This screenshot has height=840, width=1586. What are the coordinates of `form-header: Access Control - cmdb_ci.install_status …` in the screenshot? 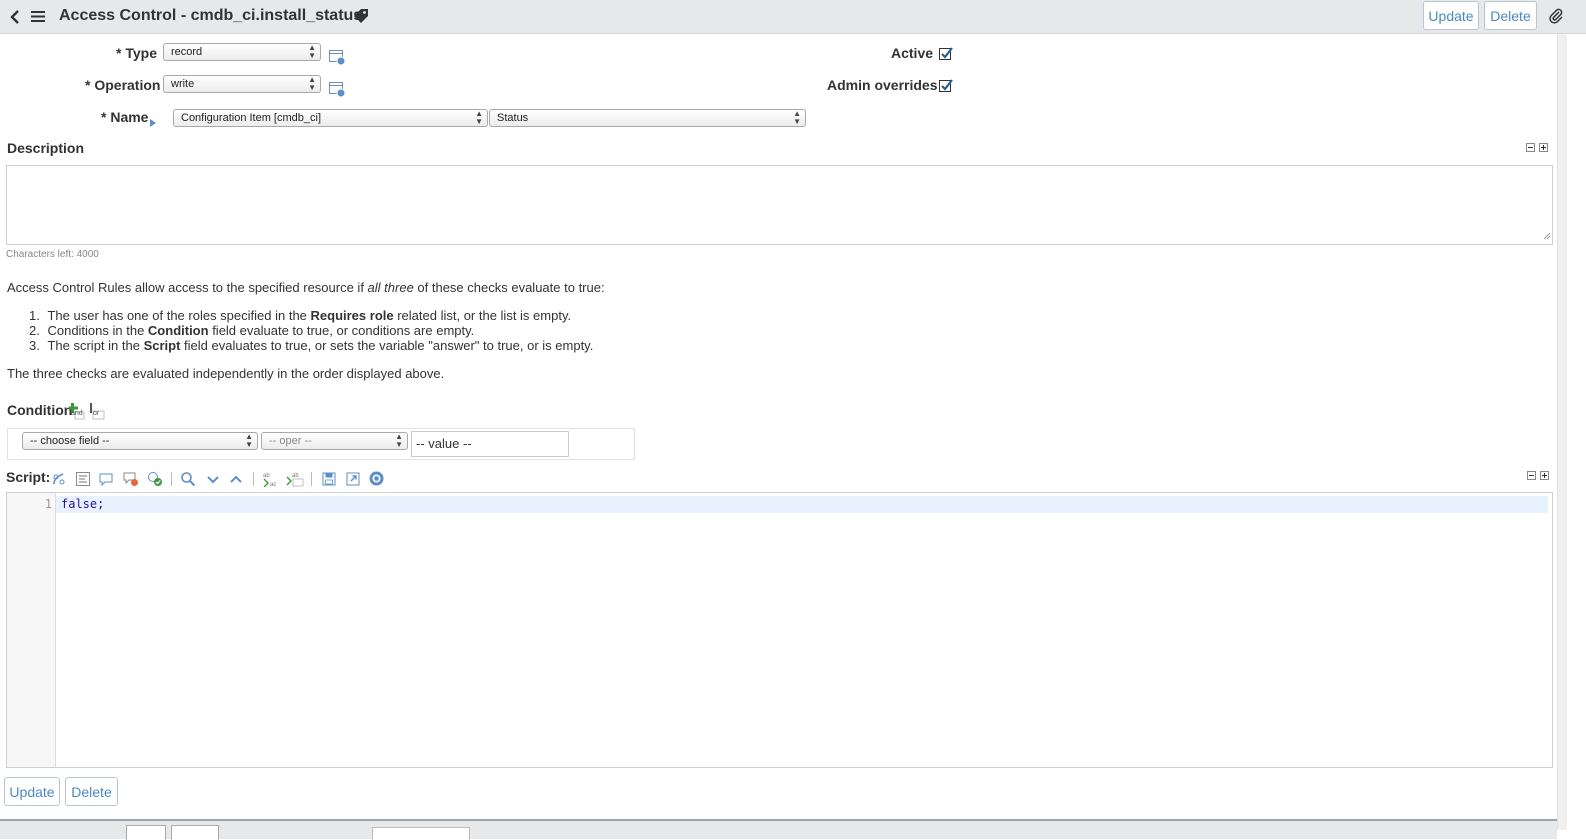 It's located at (793, 17).